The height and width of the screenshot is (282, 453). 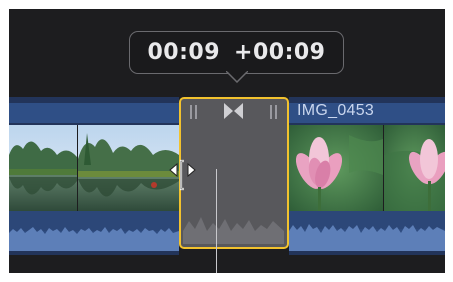 I want to click on left-clip-thumbnails, so click(x=94, y=168).